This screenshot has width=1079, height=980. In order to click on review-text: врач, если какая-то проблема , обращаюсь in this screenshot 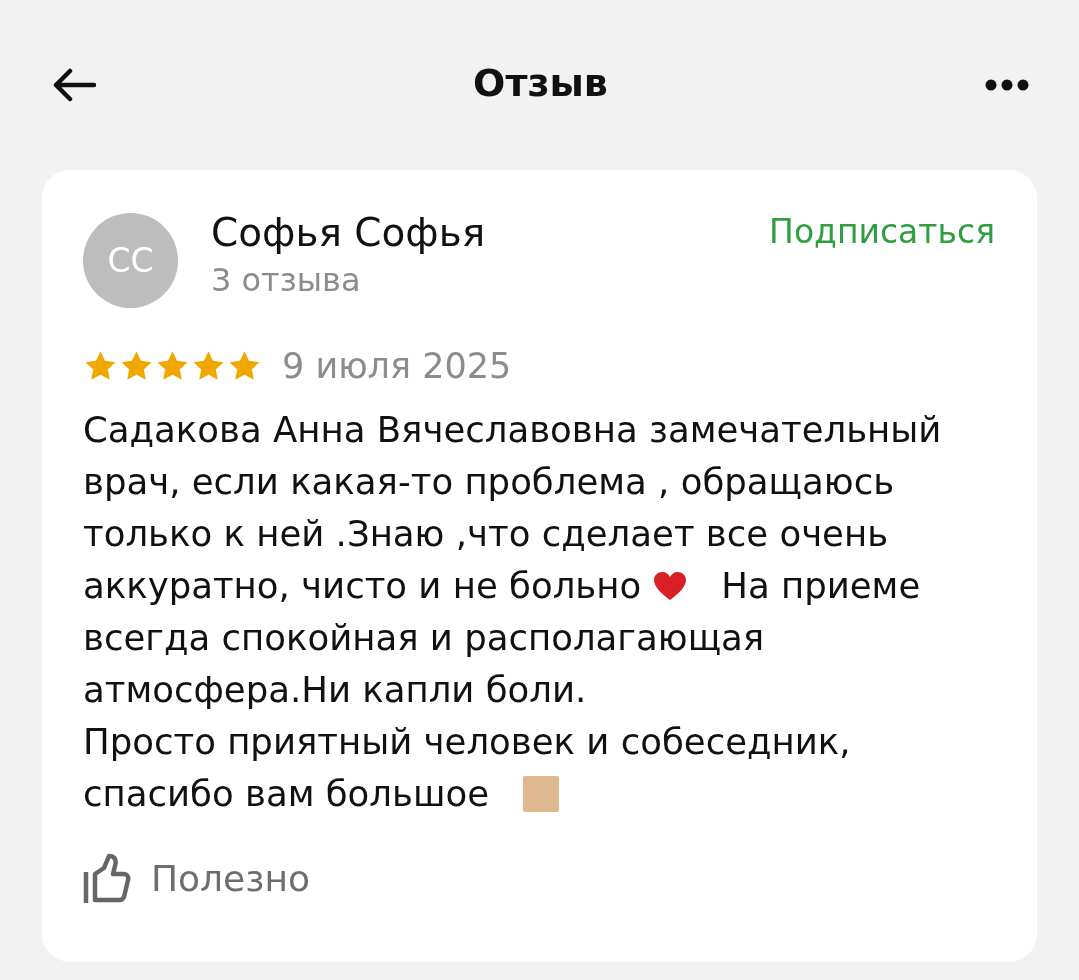, I will do `click(489, 482)`.